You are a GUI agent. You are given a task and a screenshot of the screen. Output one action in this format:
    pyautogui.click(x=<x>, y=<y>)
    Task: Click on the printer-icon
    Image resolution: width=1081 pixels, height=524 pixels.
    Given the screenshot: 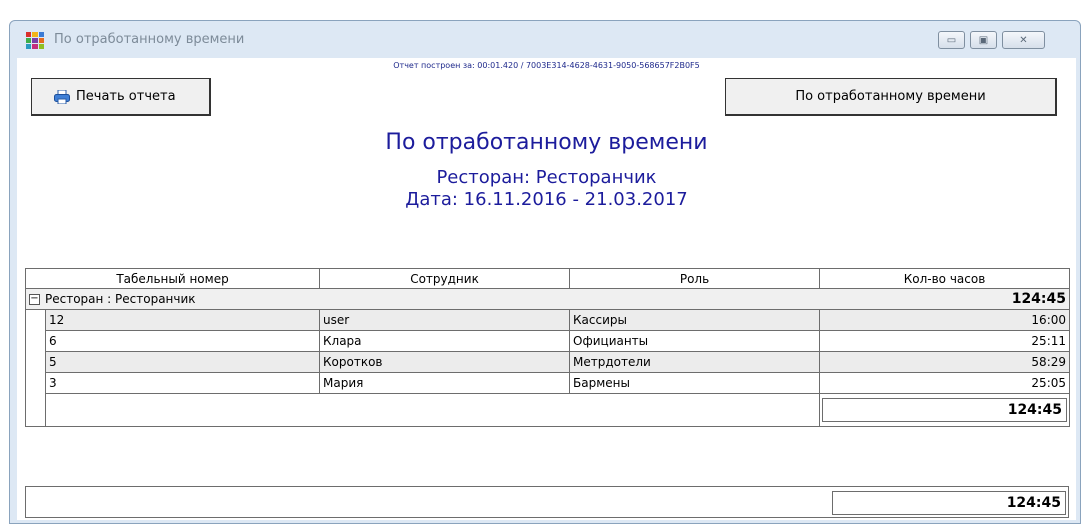 What is the action you would take?
    pyautogui.click(x=62, y=96)
    